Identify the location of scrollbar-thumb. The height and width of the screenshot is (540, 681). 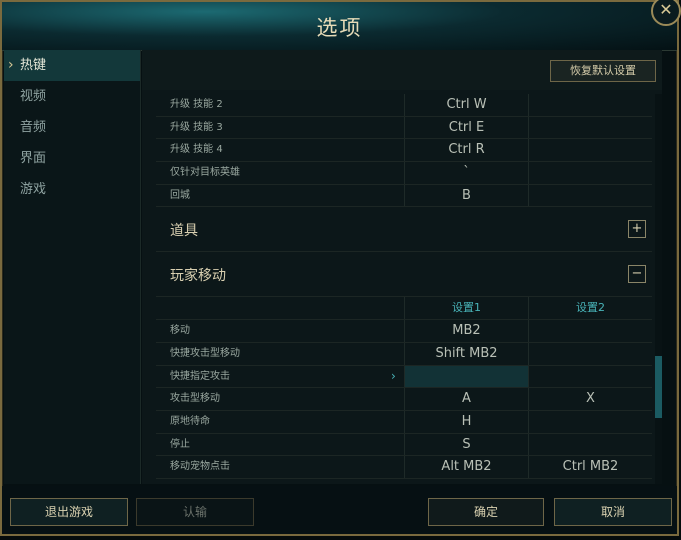
(658, 387).